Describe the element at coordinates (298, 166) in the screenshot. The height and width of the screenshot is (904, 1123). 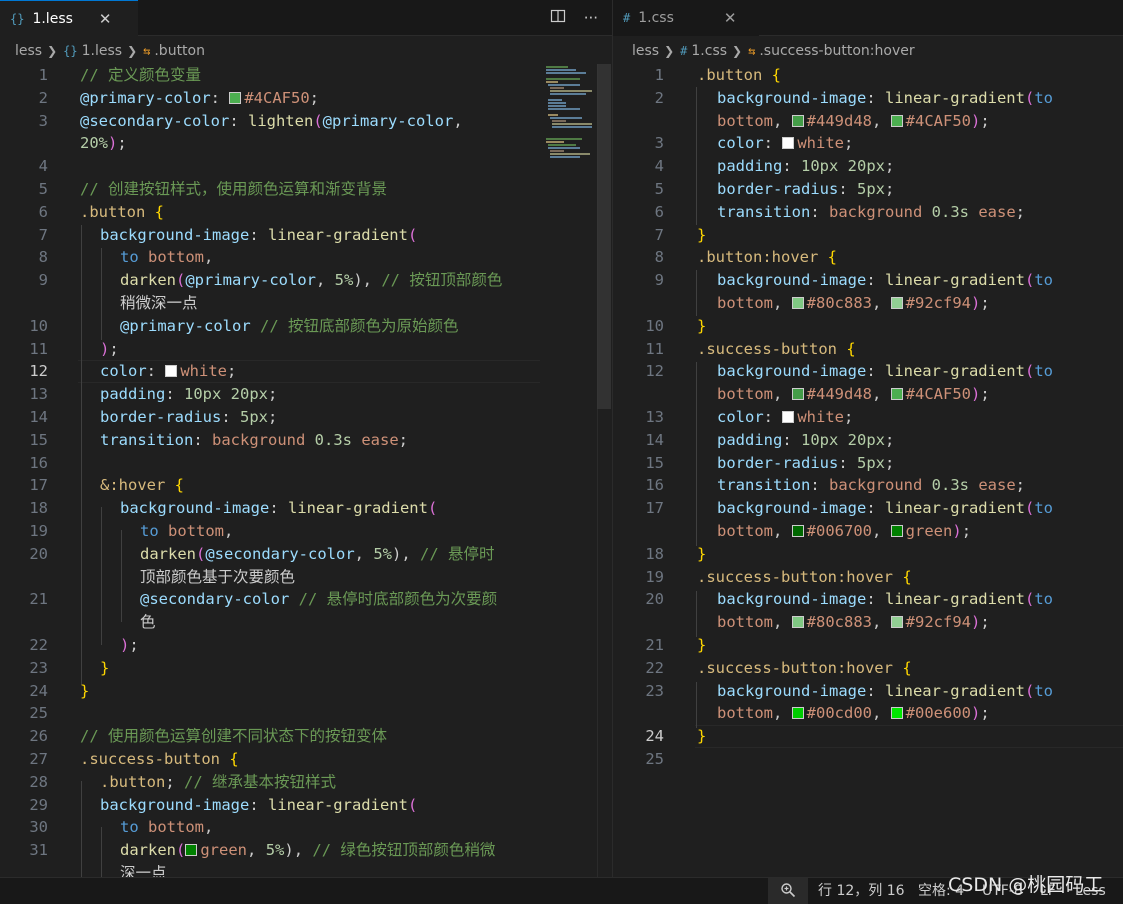
I see `code-line: 4` at that location.